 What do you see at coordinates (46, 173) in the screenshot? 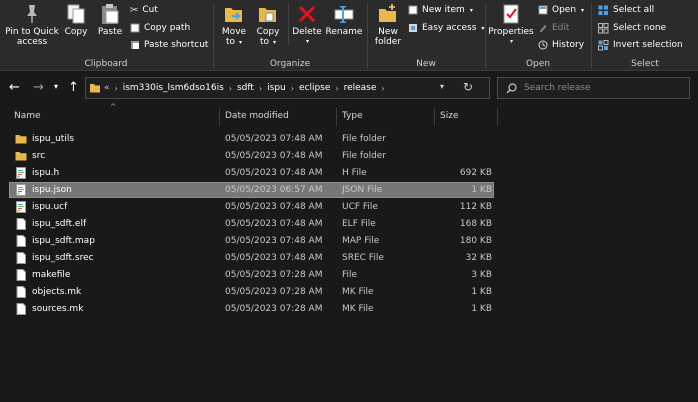
I see `file-name: ispu.h` at bounding box center [46, 173].